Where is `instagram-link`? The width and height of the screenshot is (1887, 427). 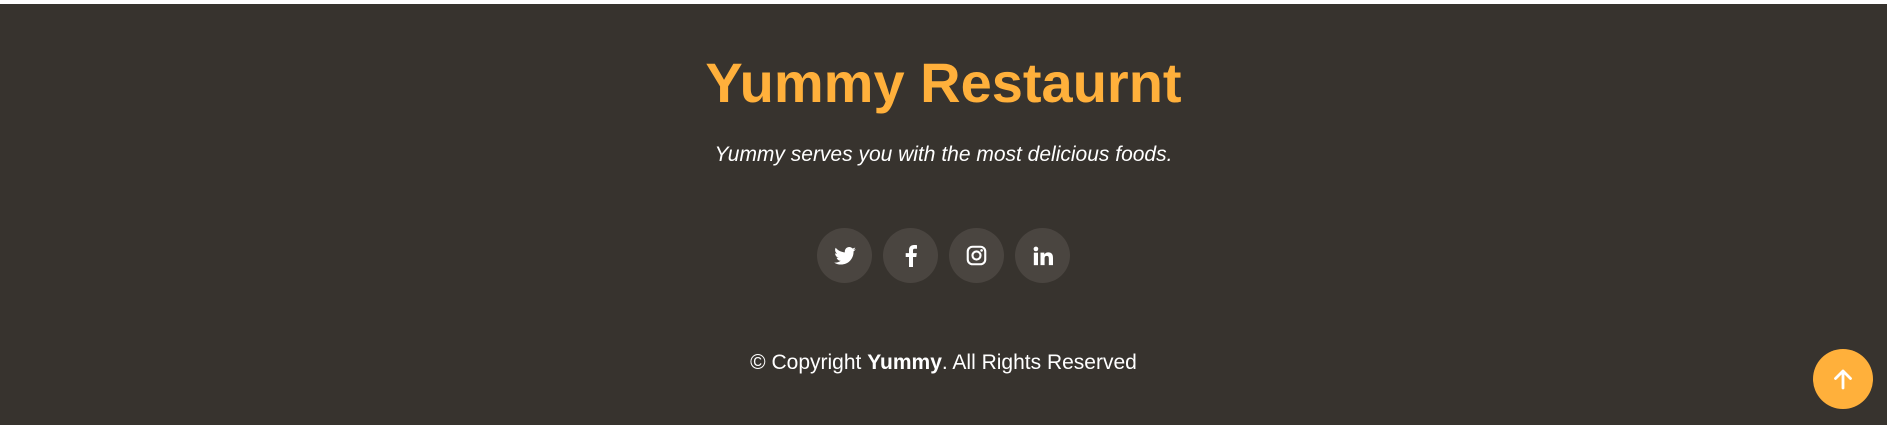 instagram-link is located at coordinates (976, 255).